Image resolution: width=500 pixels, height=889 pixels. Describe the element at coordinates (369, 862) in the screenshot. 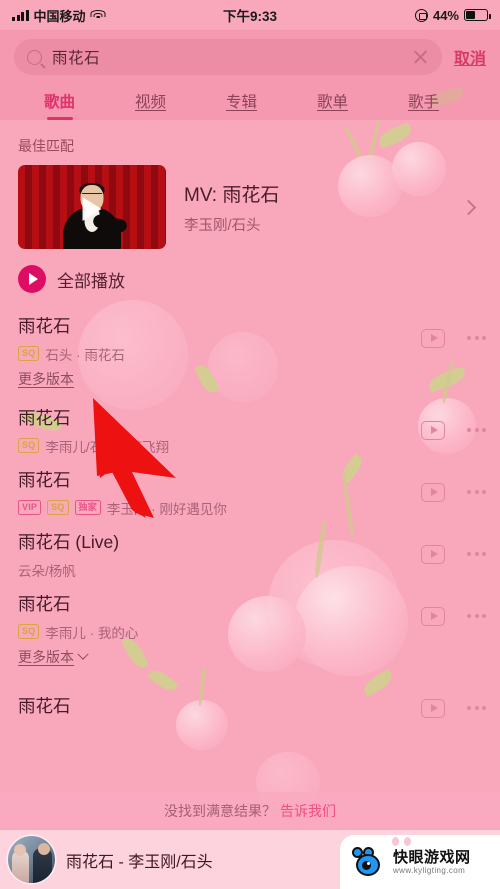

I see `eye-logo-icon` at that location.